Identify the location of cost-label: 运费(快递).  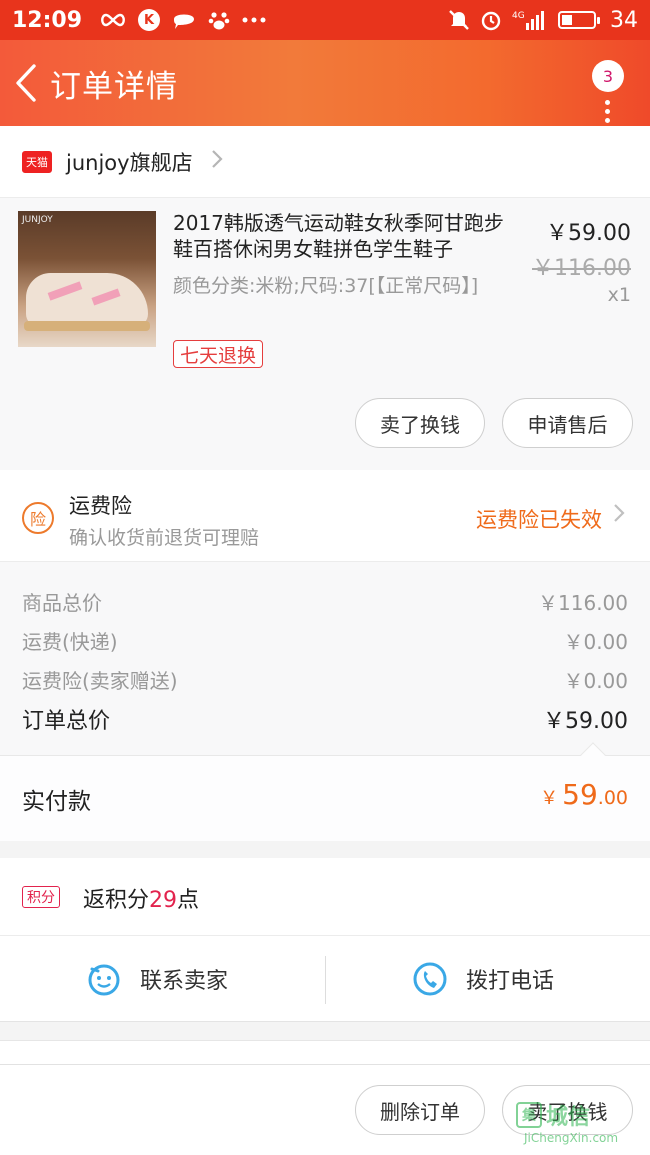
(70, 642).